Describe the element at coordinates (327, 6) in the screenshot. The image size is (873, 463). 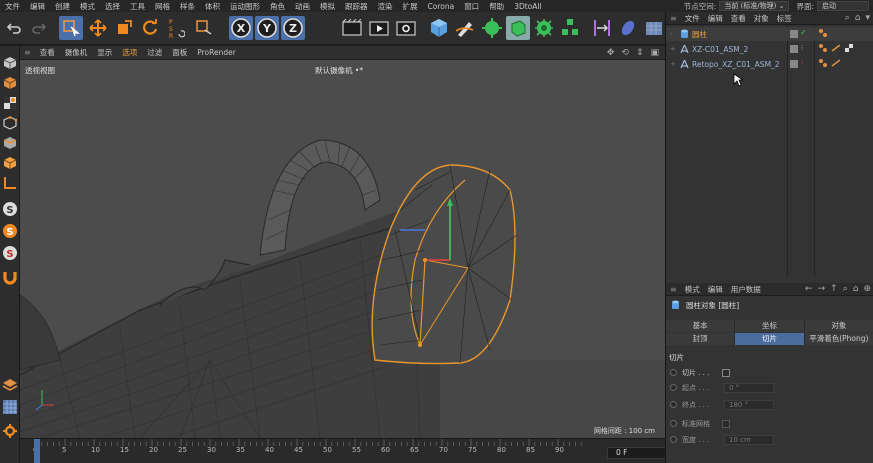
I see `menu-simulate: 模拟` at that location.